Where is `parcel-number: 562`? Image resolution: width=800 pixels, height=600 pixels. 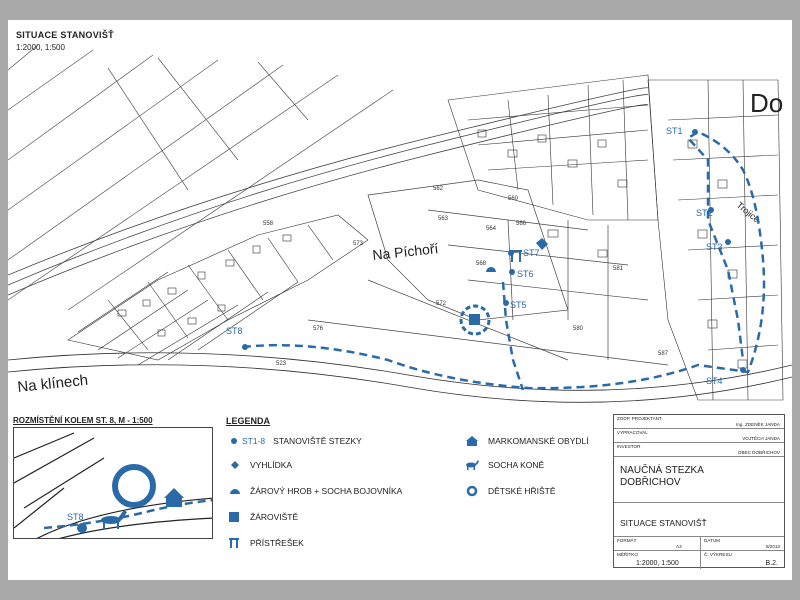
parcel-number: 562 is located at coordinates (438, 189).